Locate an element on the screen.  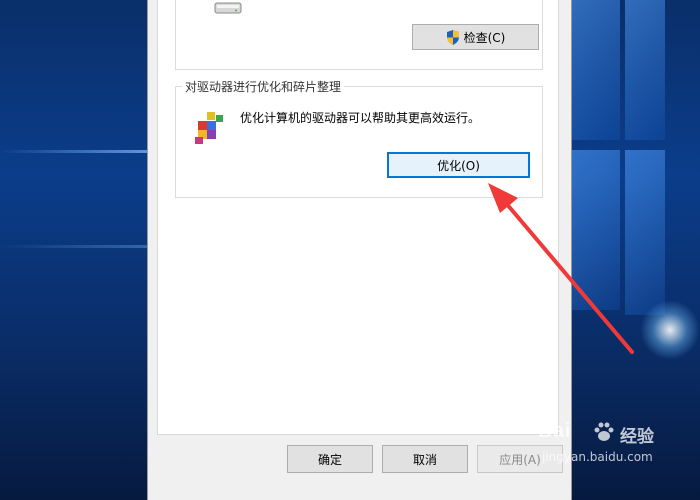
baidu-paw-icon is located at coordinates (604, 431).